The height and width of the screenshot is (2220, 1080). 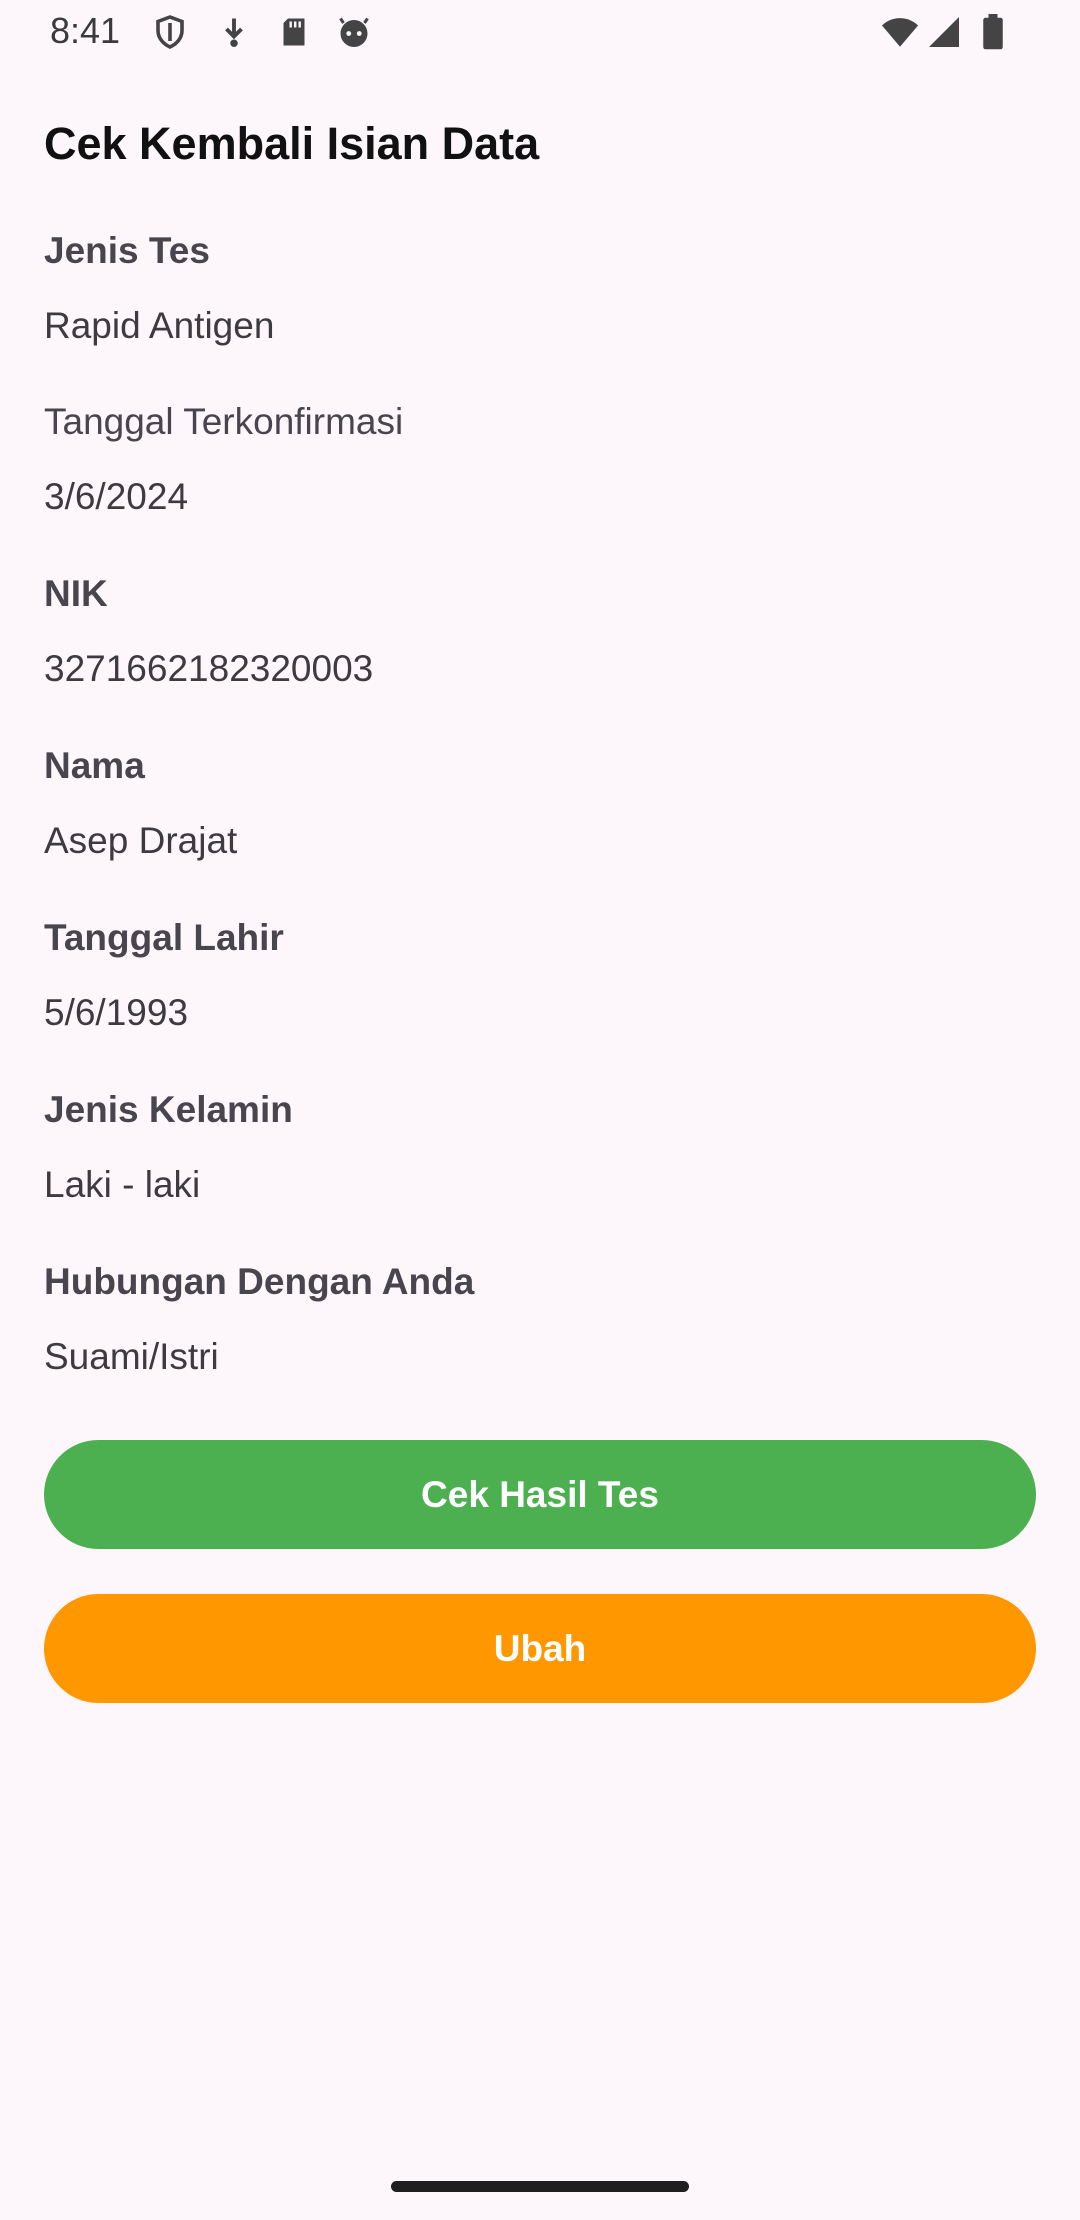 I want to click on gender-value: Laki - laki, so click(x=122, y=1184).